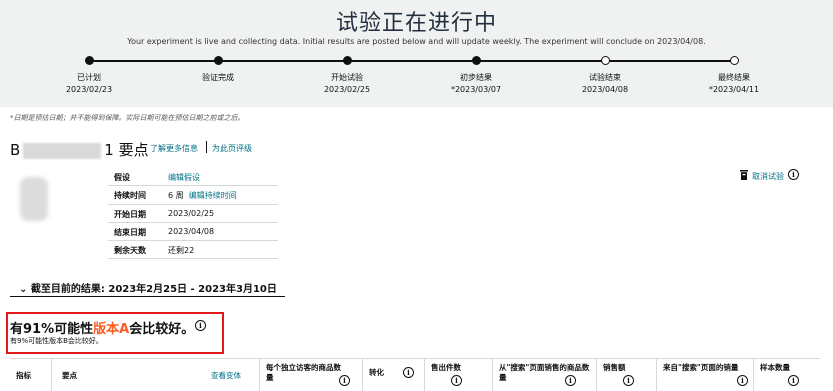 The height and width of the screenshot is (391, 833). What do you see at coordinates (23, 375) in the screenshot?
I see `column-label: 指标` at bounding box center [23, 375].